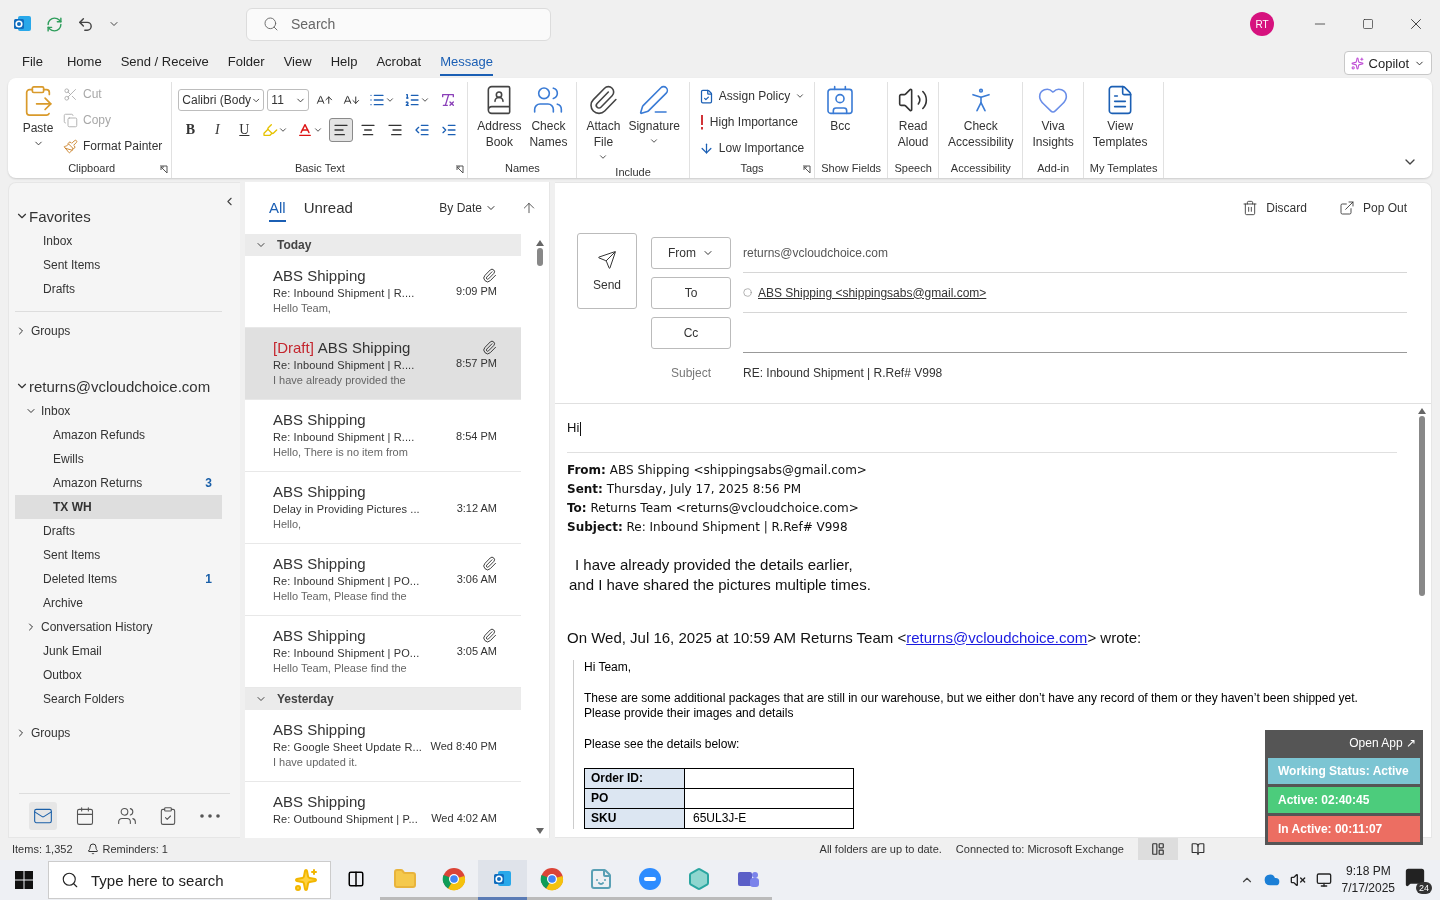  What do you see at coordinates (70, 120) in the screenshot?
I see `copy-icon` at bounding box center [70, 120].